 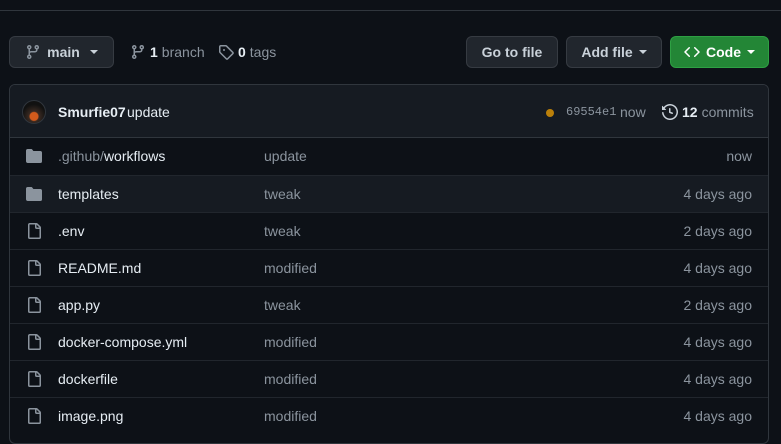 I want to click on file-name: templates, so click(x=88, y=194).